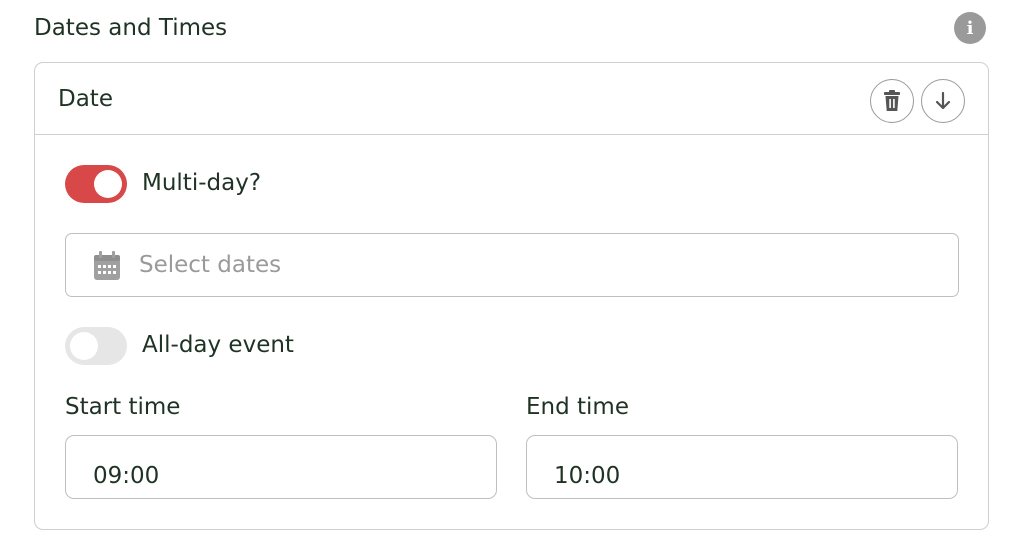 The image size is (1024, 551). What do you see at coordinates (126, 476) in the screenshot?
I see `start-time-value: 09:00` at bounding box center [126, 476].